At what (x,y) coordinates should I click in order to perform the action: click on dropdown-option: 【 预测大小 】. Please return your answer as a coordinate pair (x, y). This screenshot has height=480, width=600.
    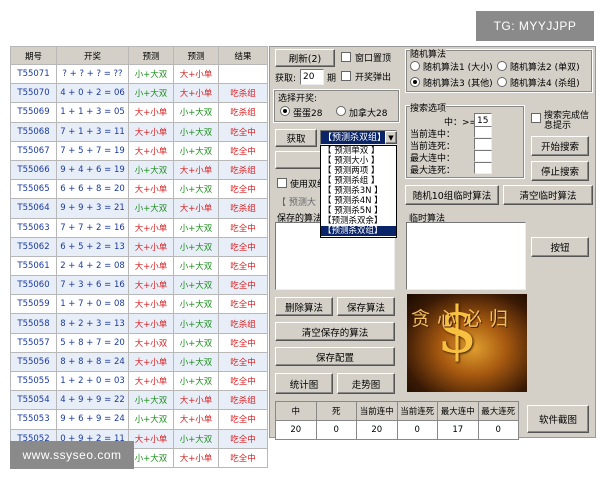
    Looking at the image, I should click on (358, 161).